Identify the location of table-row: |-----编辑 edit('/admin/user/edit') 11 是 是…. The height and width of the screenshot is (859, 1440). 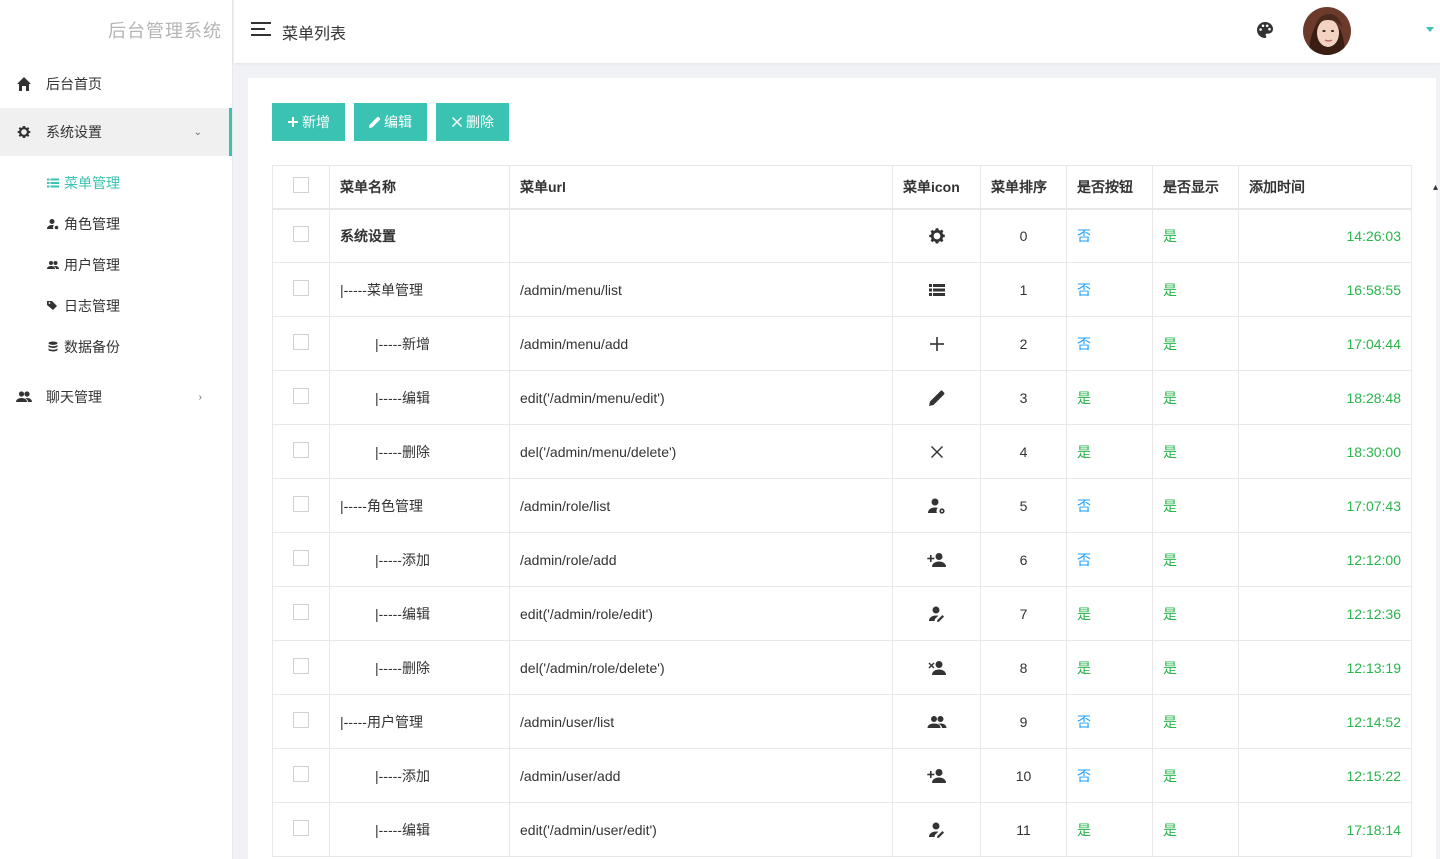
(842, 829).